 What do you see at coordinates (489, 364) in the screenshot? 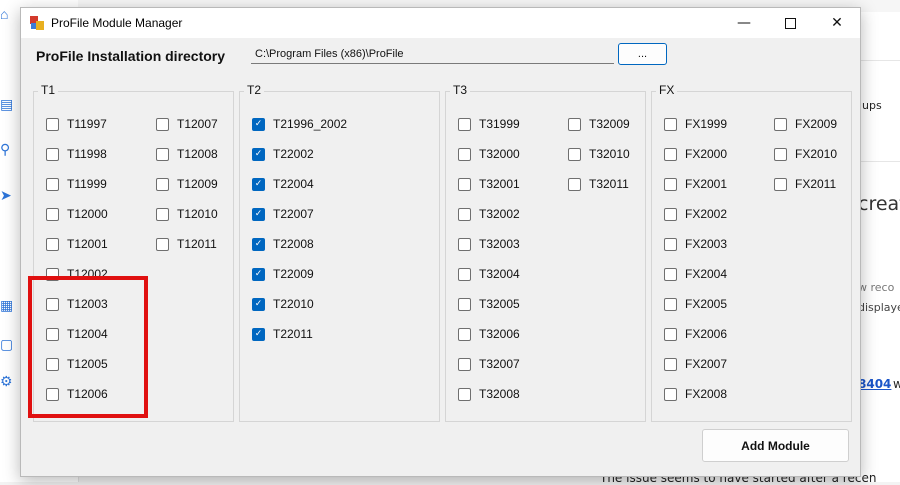
I see `module-checkbox-t32007: T32007` at bounding box center [489, 364].